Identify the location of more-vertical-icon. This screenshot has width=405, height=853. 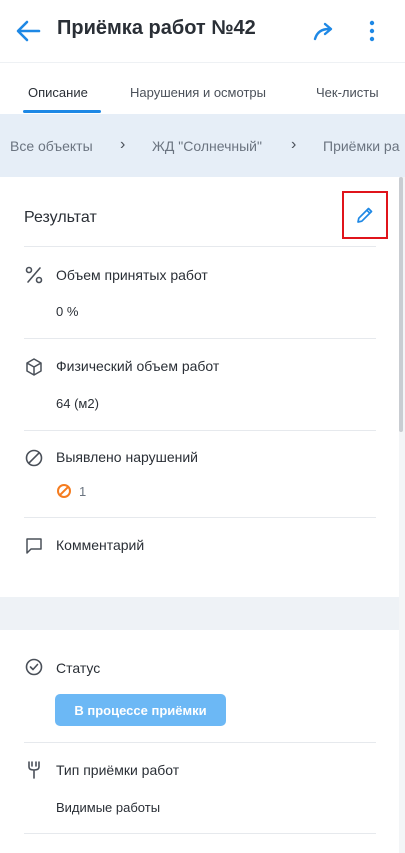
(372, 31).